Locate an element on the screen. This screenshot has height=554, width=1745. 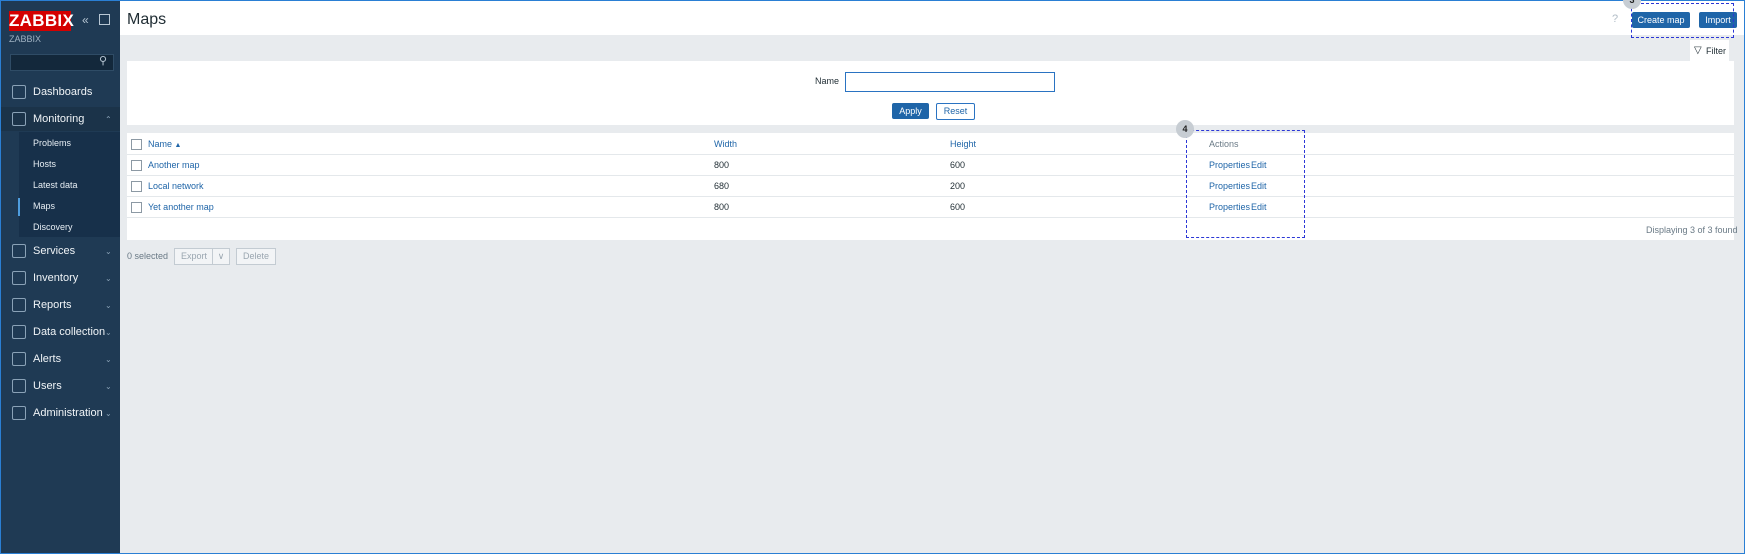
collapse-sidebar-icon: « is located at coordinates (85, 20).